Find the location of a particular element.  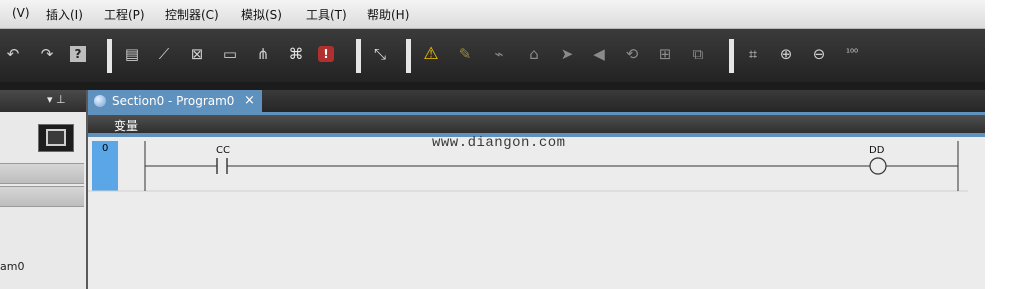

watermark-text: www.diangon.com is located at coordinates (499, 143).